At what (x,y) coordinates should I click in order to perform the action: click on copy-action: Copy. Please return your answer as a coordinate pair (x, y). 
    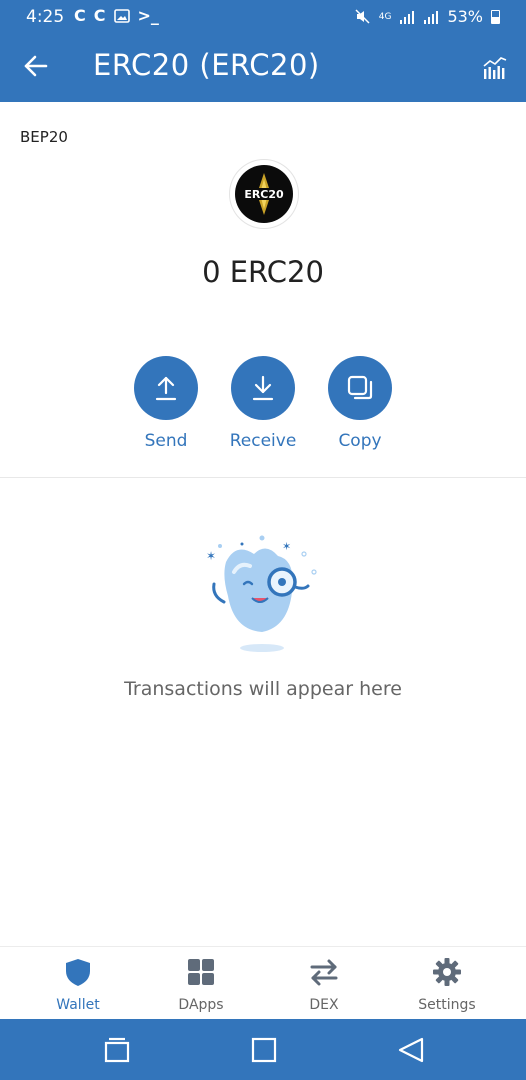
    Looking at the image, I should click on (360, 403).